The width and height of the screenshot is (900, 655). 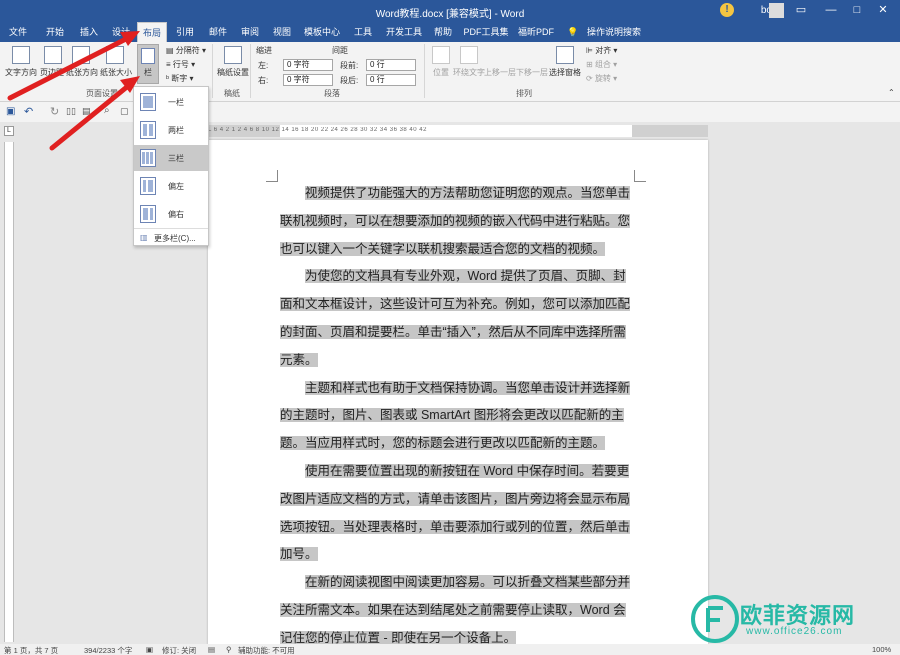 I want to click on more-columns-icon: ▥, so click(x=144, y=237).